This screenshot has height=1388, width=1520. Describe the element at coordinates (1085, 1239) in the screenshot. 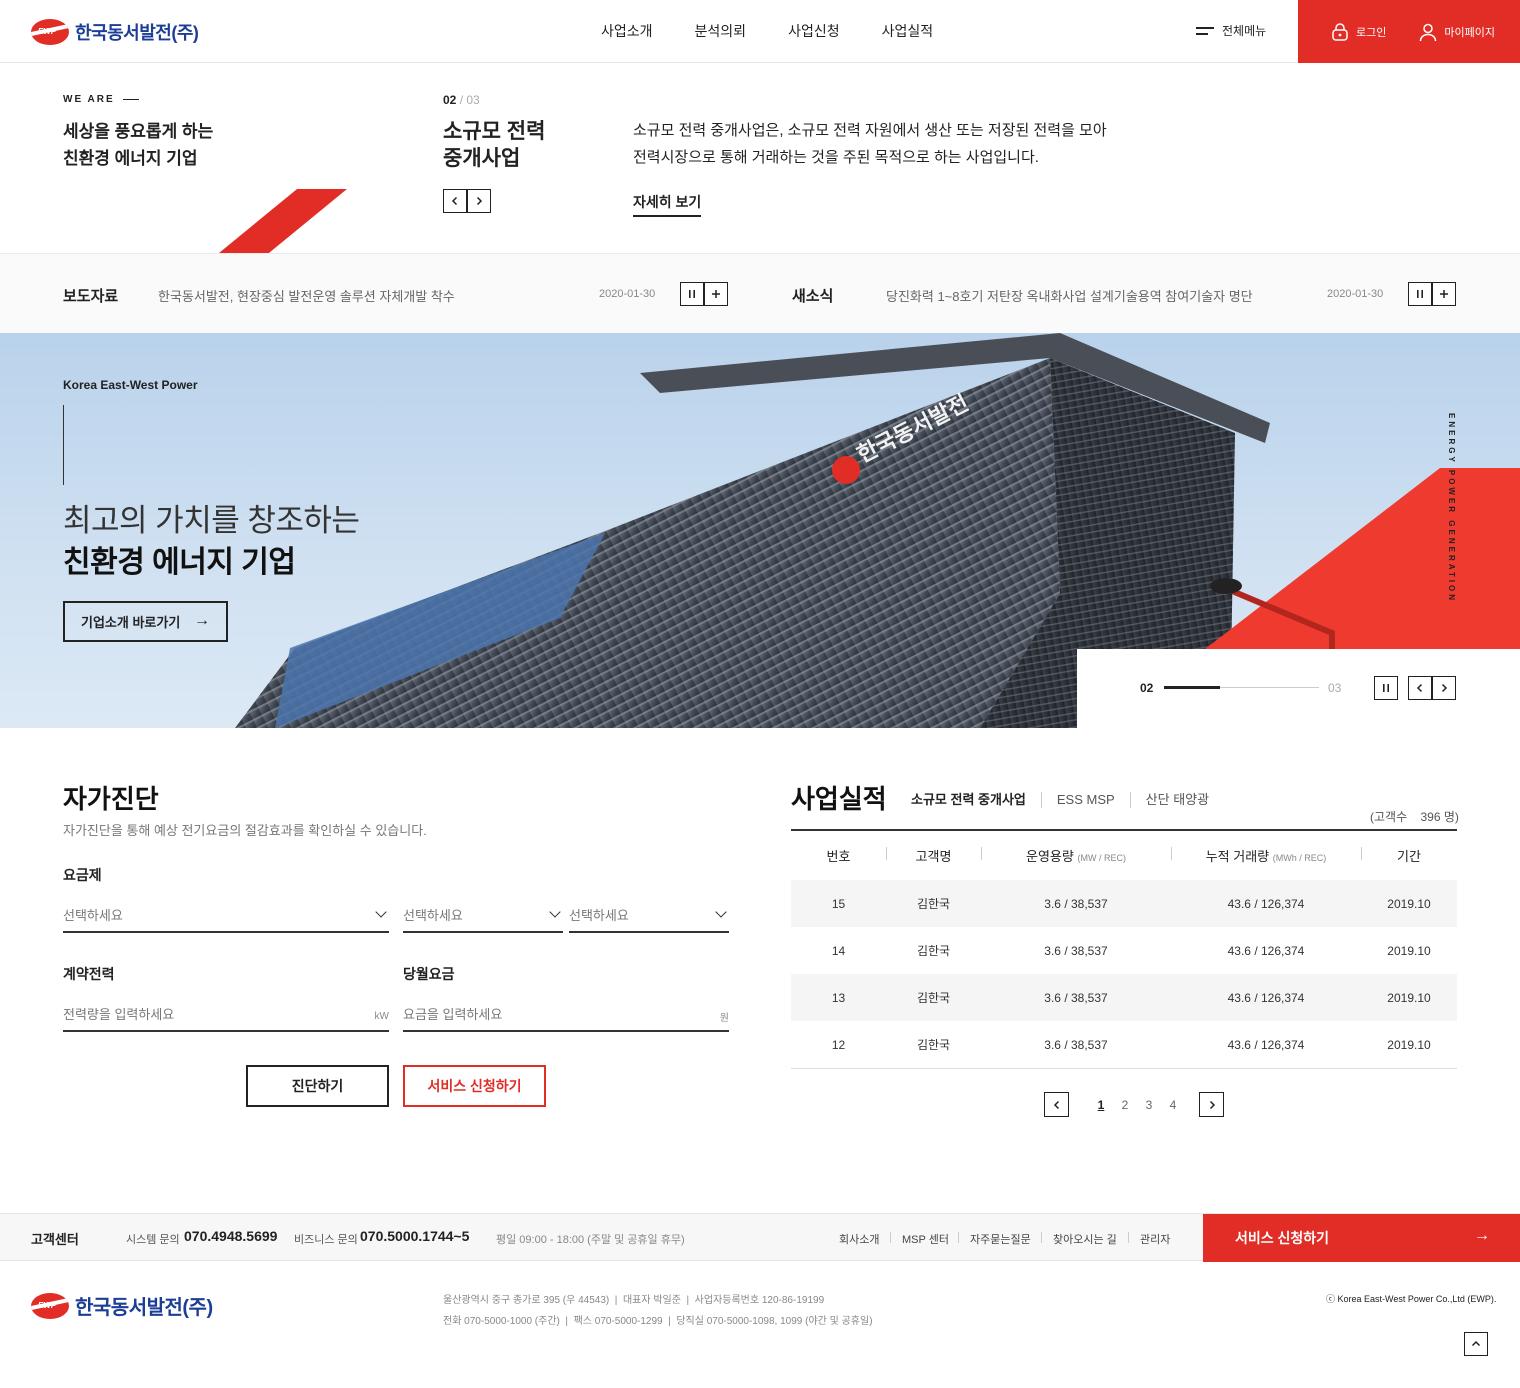

I see `footer-link-location: 찾아오시는 길` at that location.